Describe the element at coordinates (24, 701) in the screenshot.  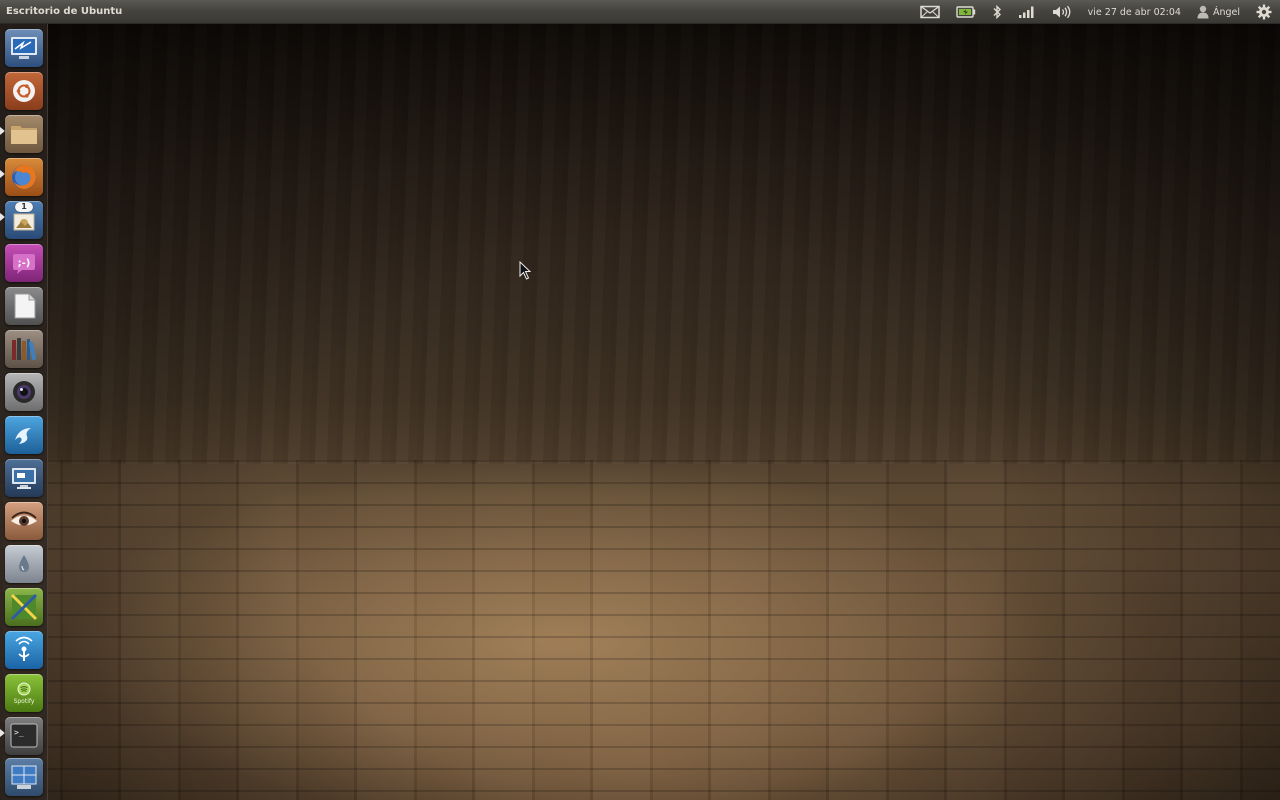
I see `spotify-label: Spotify` at that location.